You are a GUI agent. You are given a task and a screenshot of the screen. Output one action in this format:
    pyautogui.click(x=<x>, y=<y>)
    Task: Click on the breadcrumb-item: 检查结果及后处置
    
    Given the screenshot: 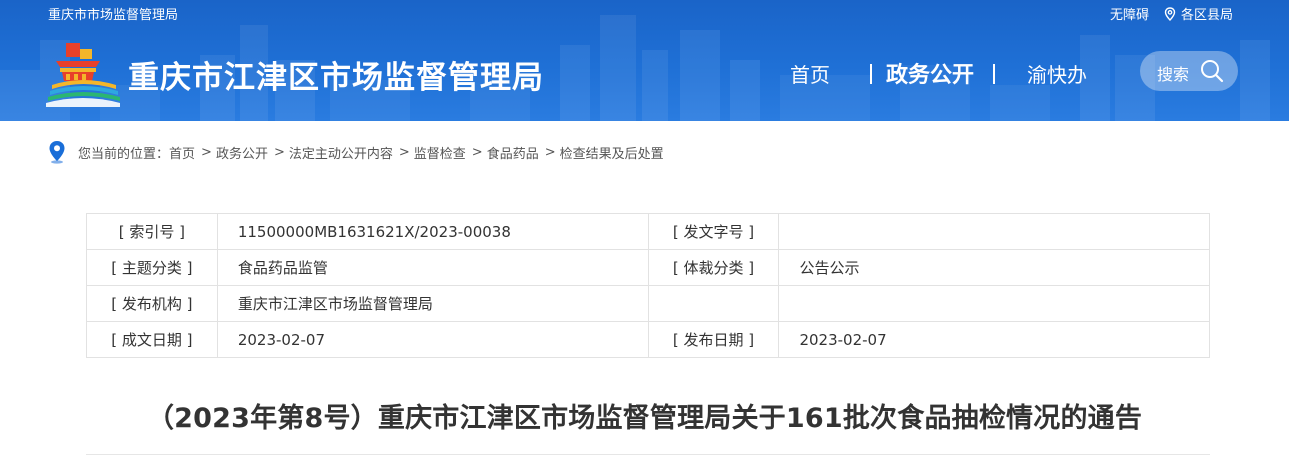 What is the action you would take?
    pyautogui.click(x=612, y=152)
    